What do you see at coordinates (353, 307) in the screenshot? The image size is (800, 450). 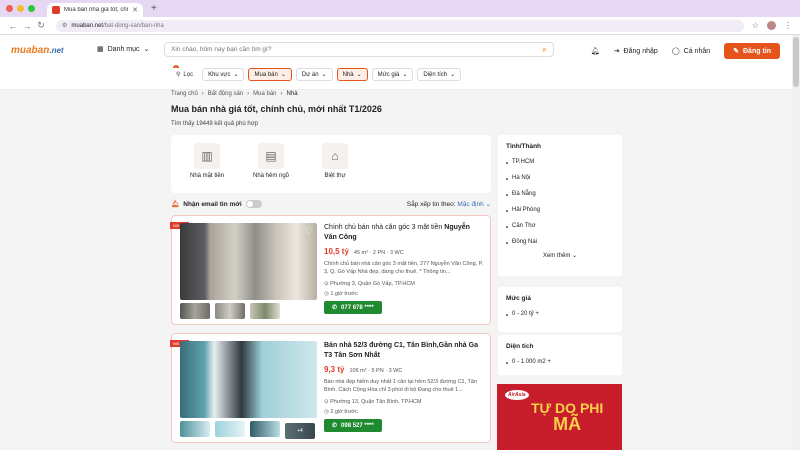 I see `phone-button: ✆ 077 678 ****` at bounding box center [353, 307].